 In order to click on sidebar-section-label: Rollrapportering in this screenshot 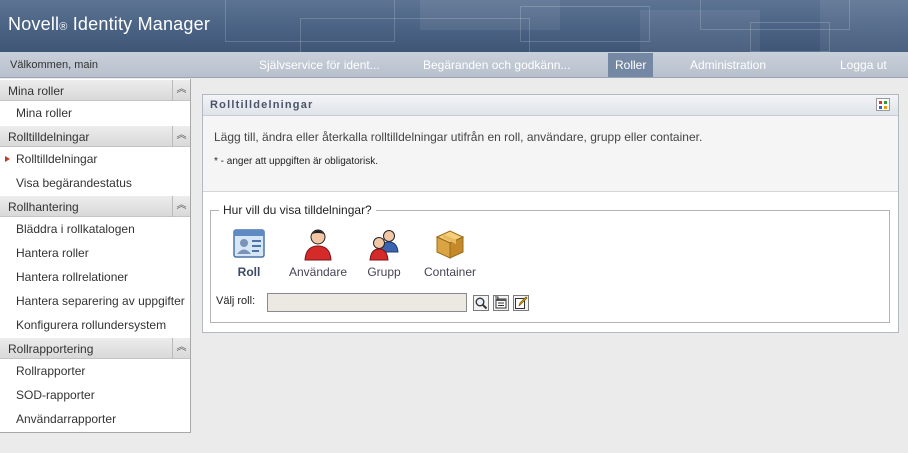, I will do `click(51, 349)`.